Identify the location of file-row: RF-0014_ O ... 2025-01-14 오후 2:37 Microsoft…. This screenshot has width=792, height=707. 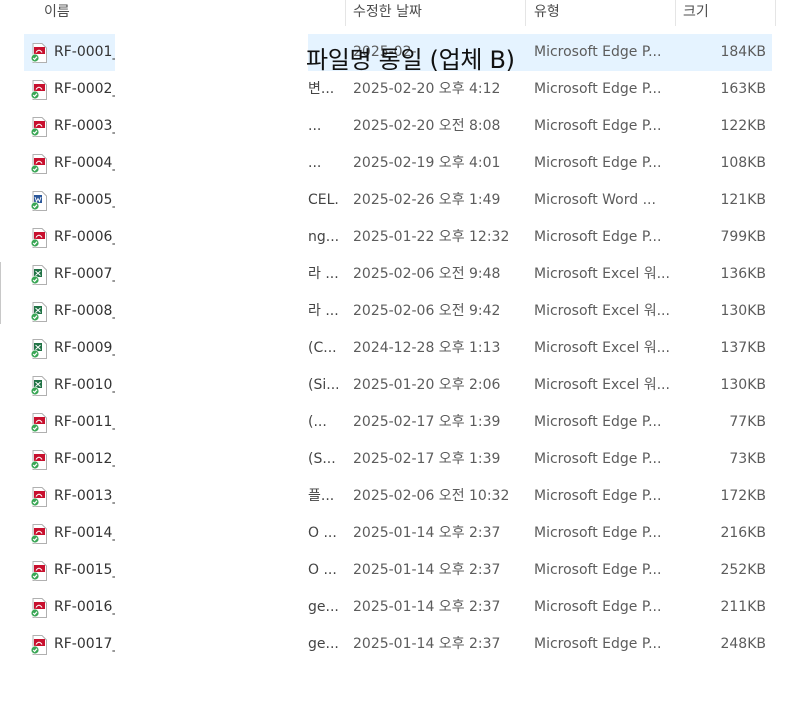
(398, 533).